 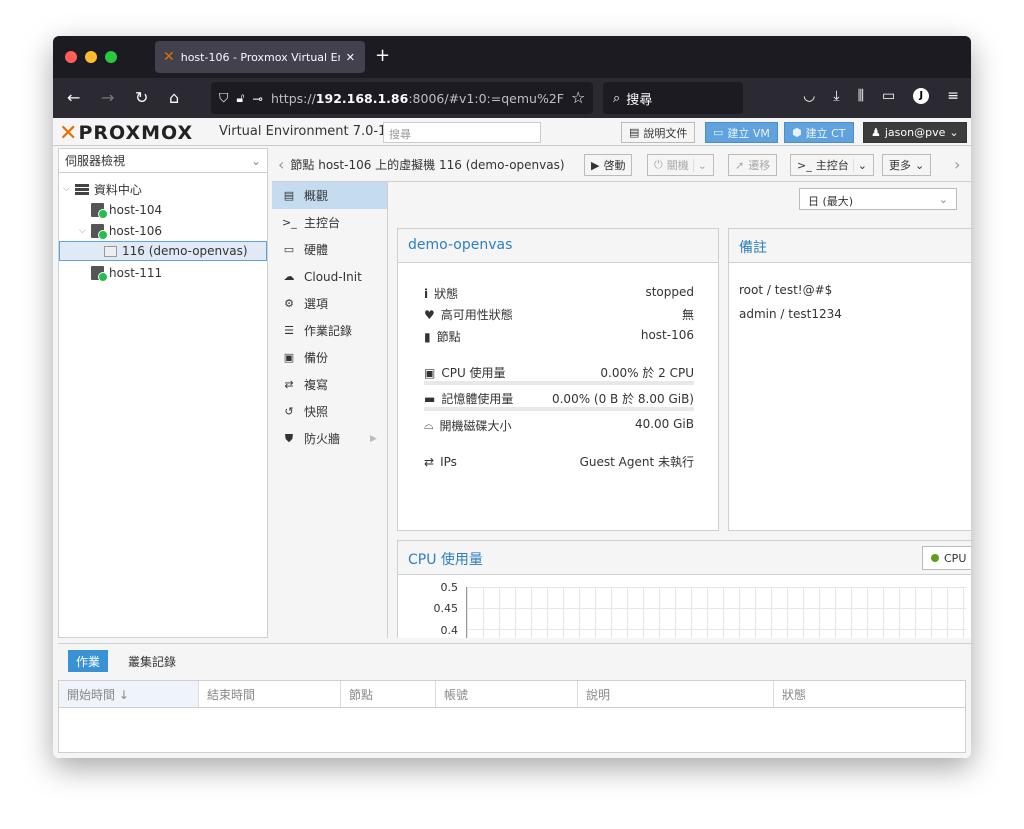 I want to click on chevron-left-icon: ‹, so click(x=281, y=164).